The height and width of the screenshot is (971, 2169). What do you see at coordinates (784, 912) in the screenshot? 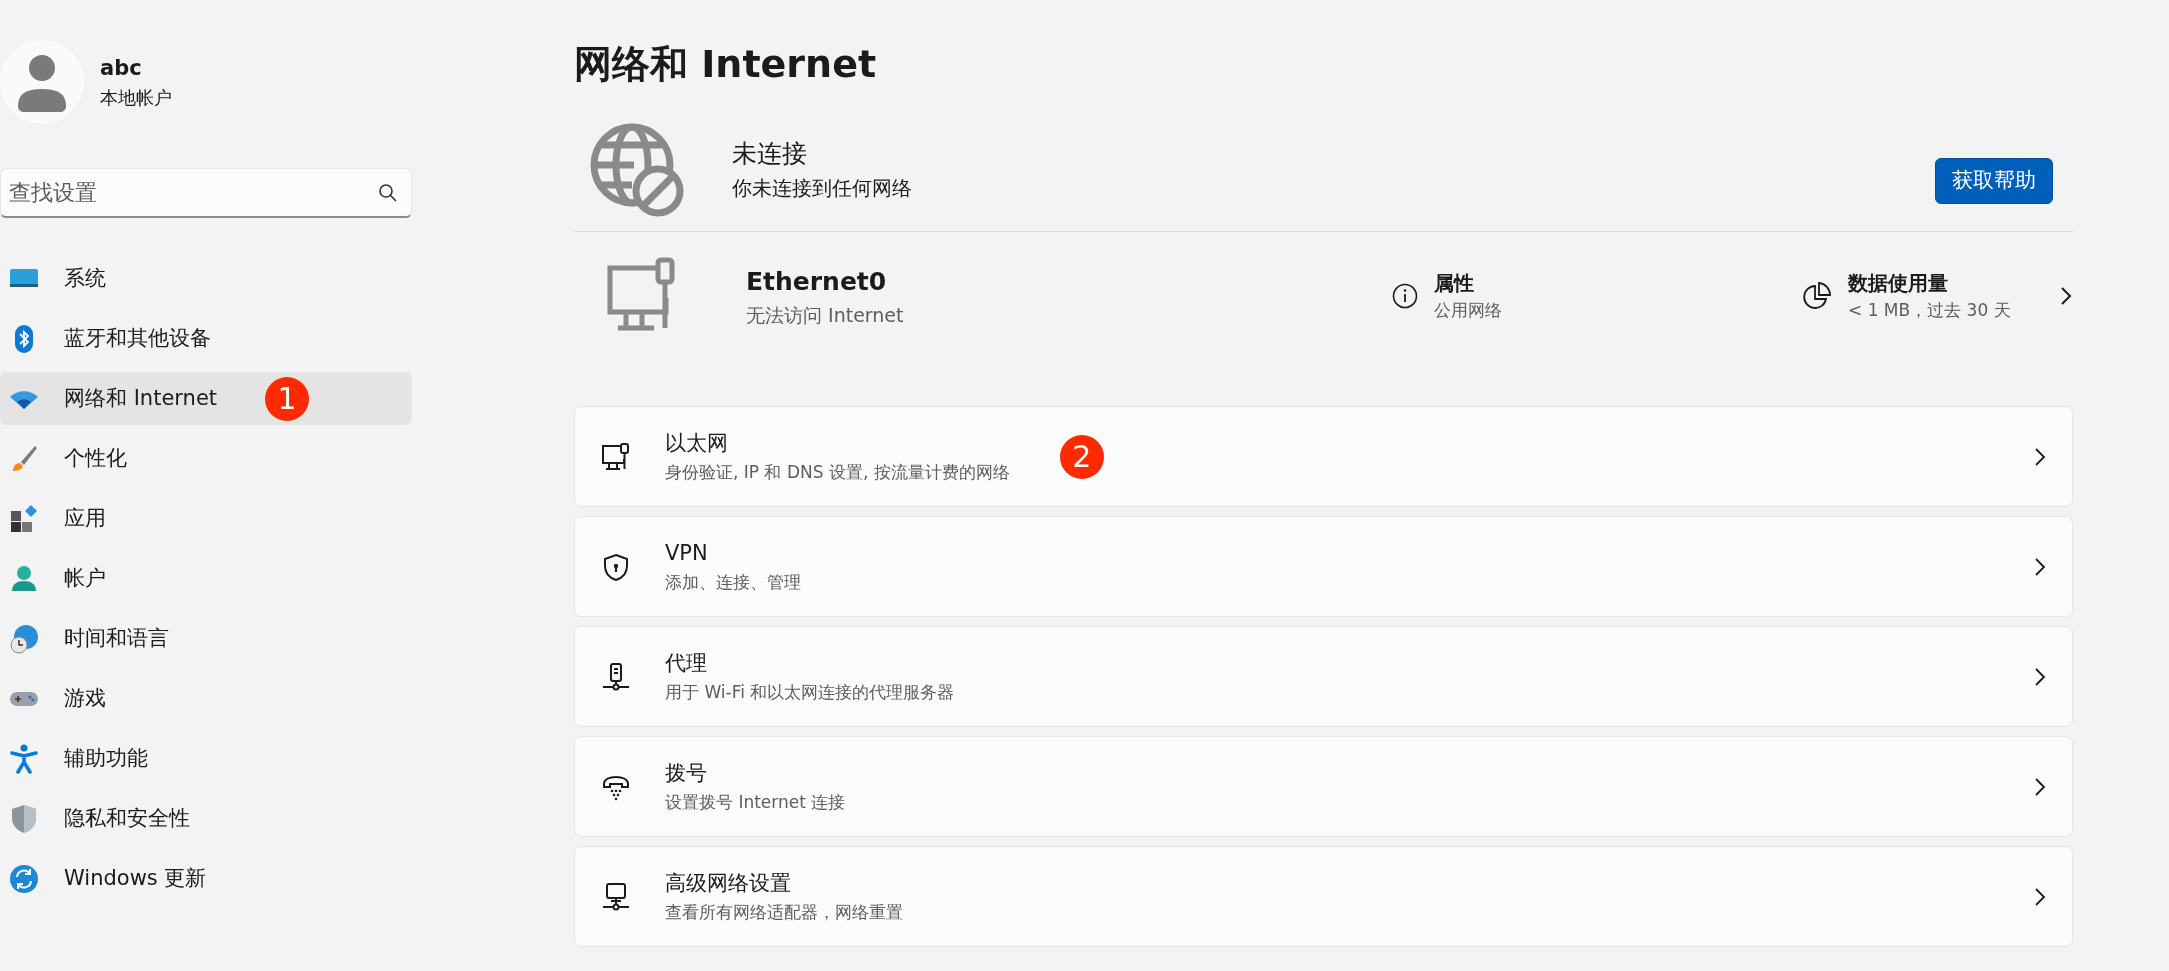
I see `setting-description: 查看所有网络适配器，网络重置` at bounding box center [784, 912].